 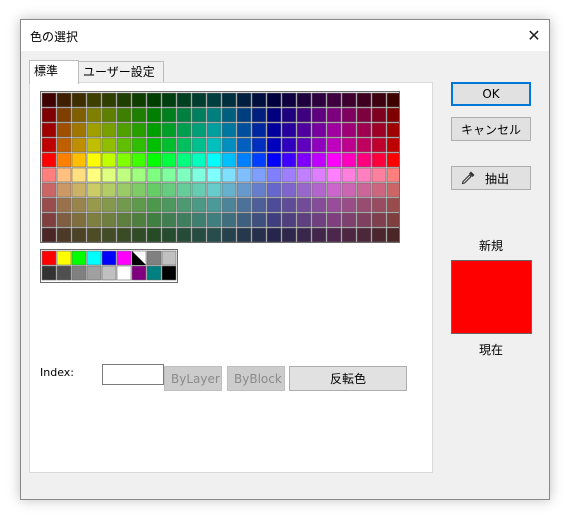 I want to click on byblock-button: ByBlock, so click(x=256, y=378).